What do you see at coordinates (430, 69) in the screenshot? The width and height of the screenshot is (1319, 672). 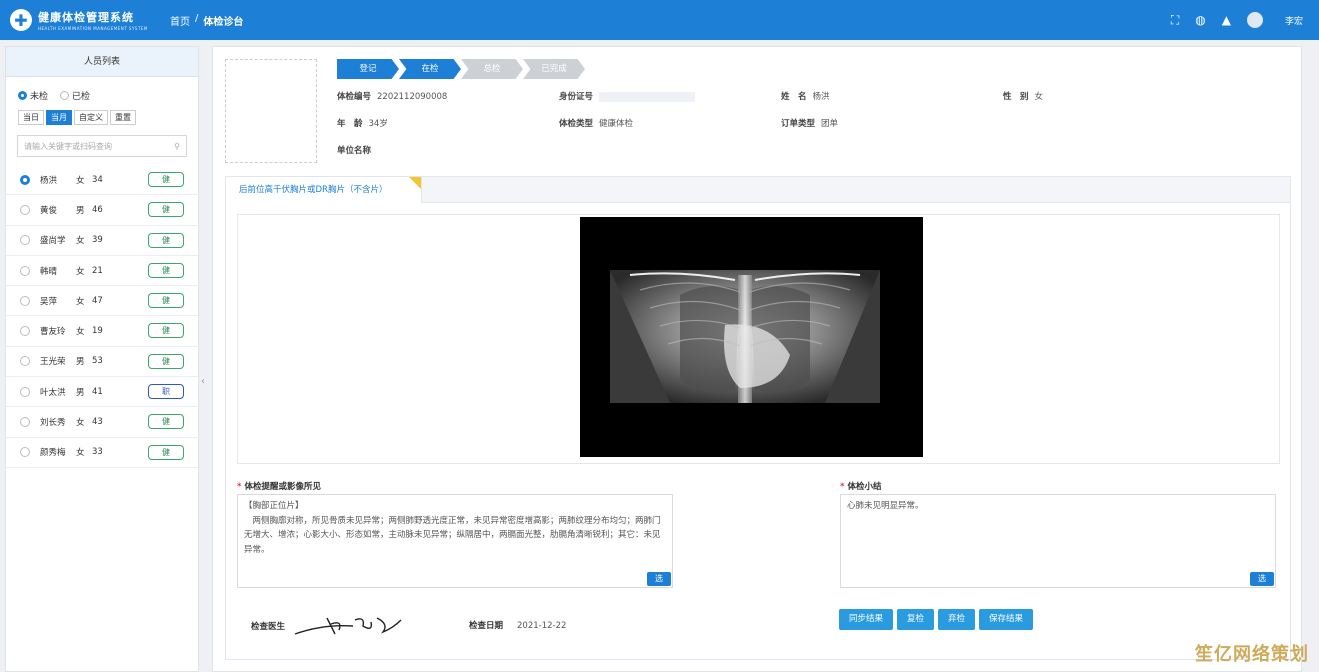 I see `step-in-exam: 在检` at bounding box center [430, 69].